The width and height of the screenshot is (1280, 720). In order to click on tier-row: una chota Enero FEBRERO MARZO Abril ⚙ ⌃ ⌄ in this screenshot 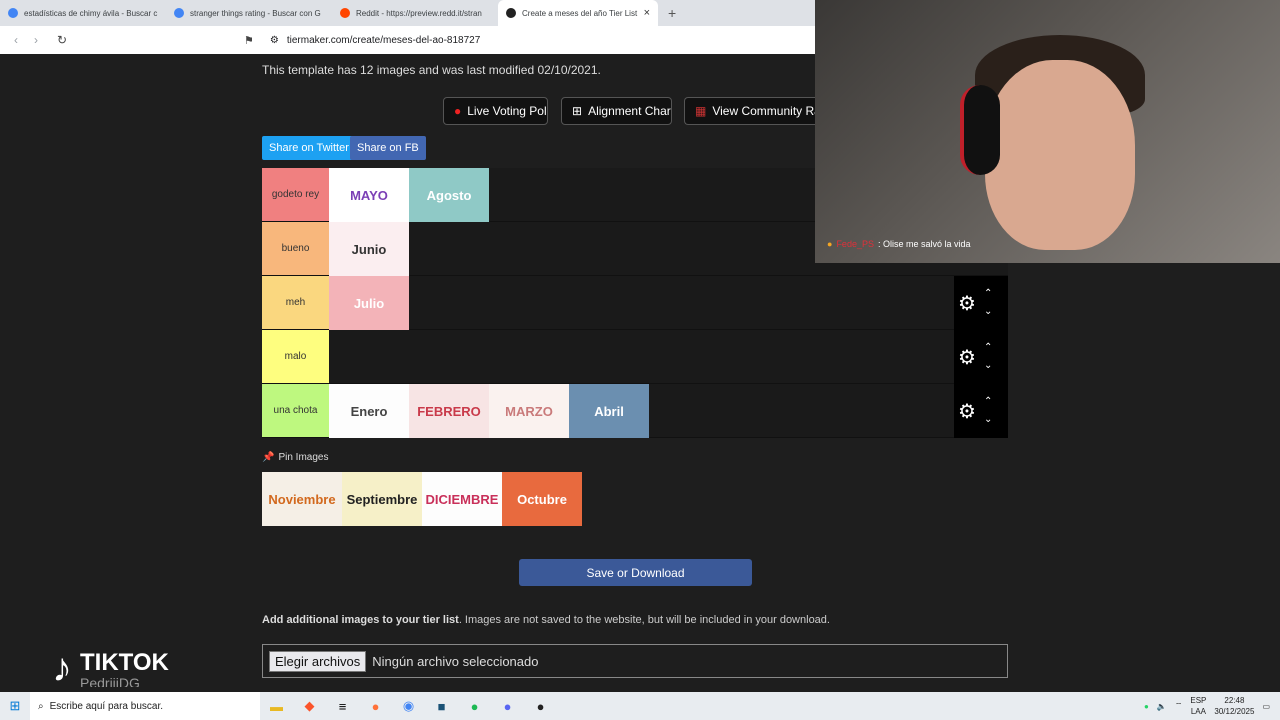, I will do `click(635, 411)`.